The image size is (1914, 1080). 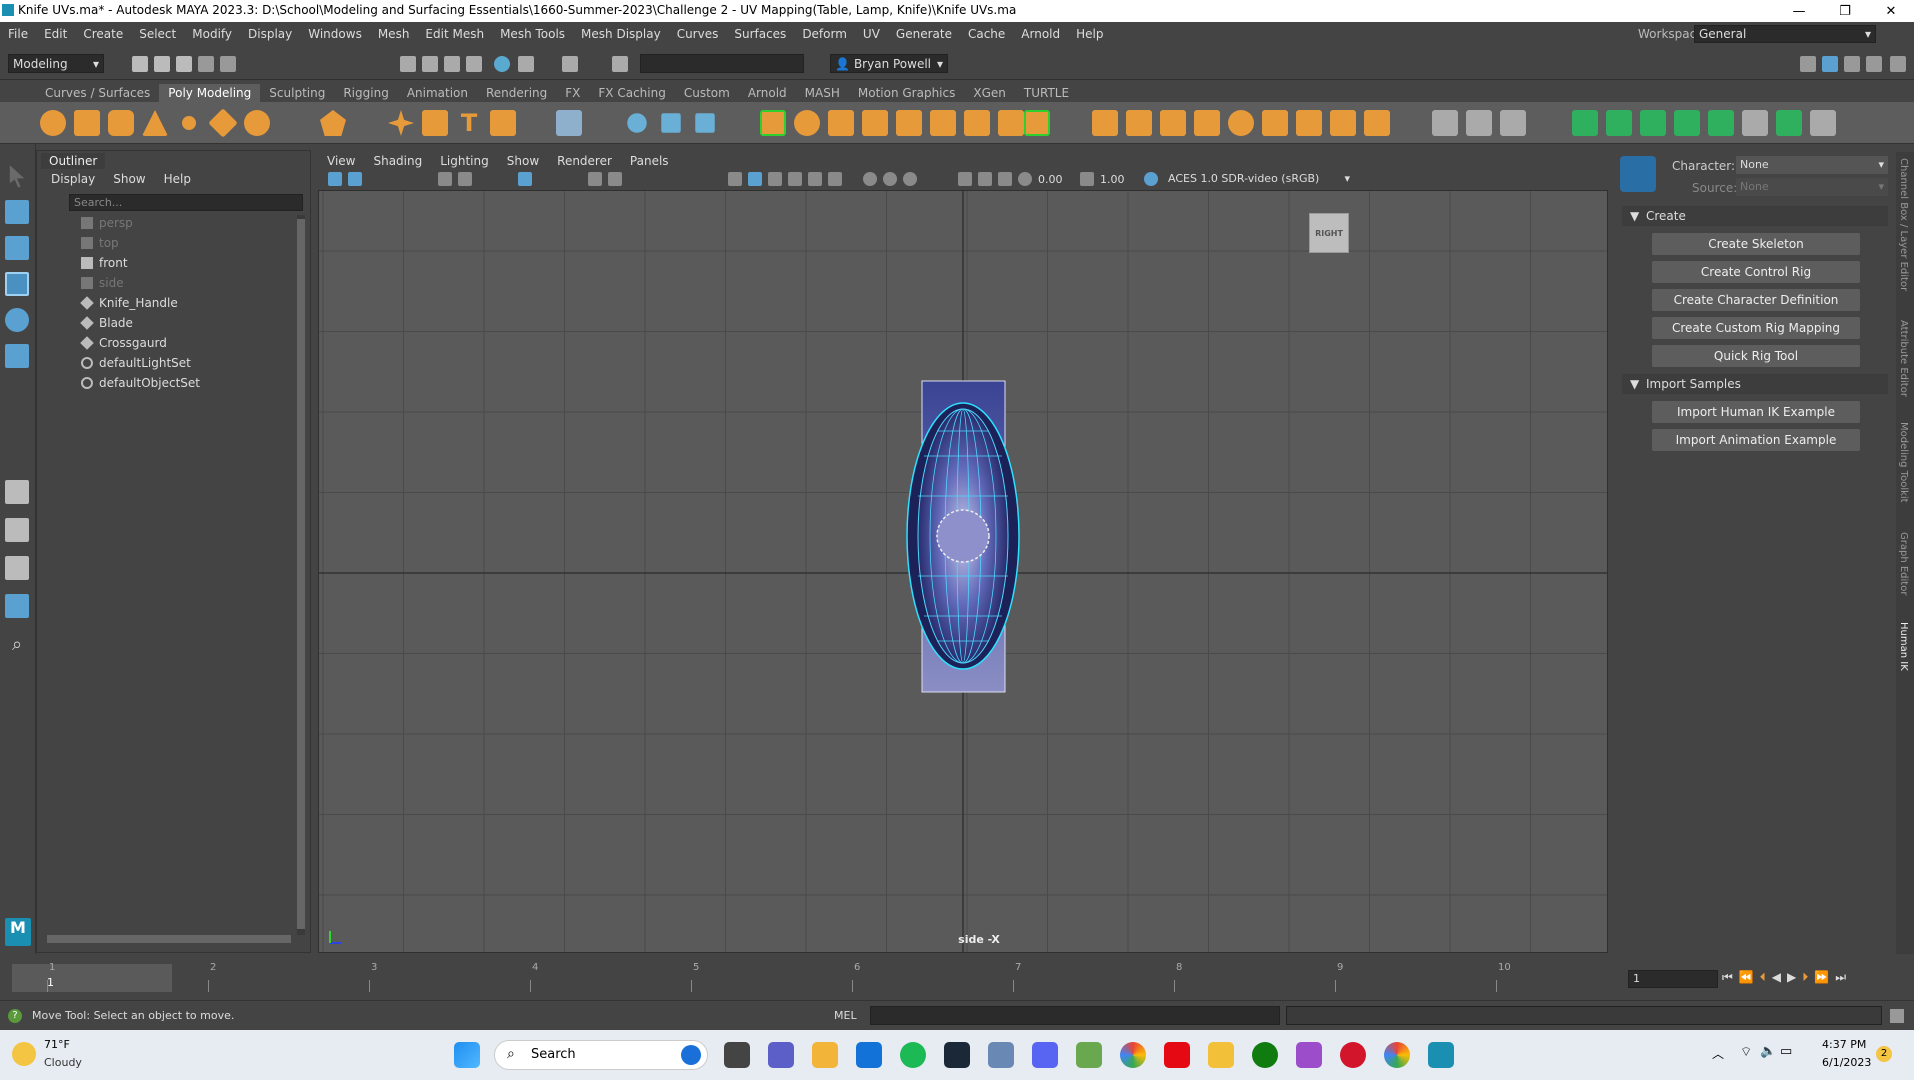 What do you see at coordinates (1329, 233) in the screenshot?
I see `view-cube: RIGHT` at bounding box center [1329, 233].